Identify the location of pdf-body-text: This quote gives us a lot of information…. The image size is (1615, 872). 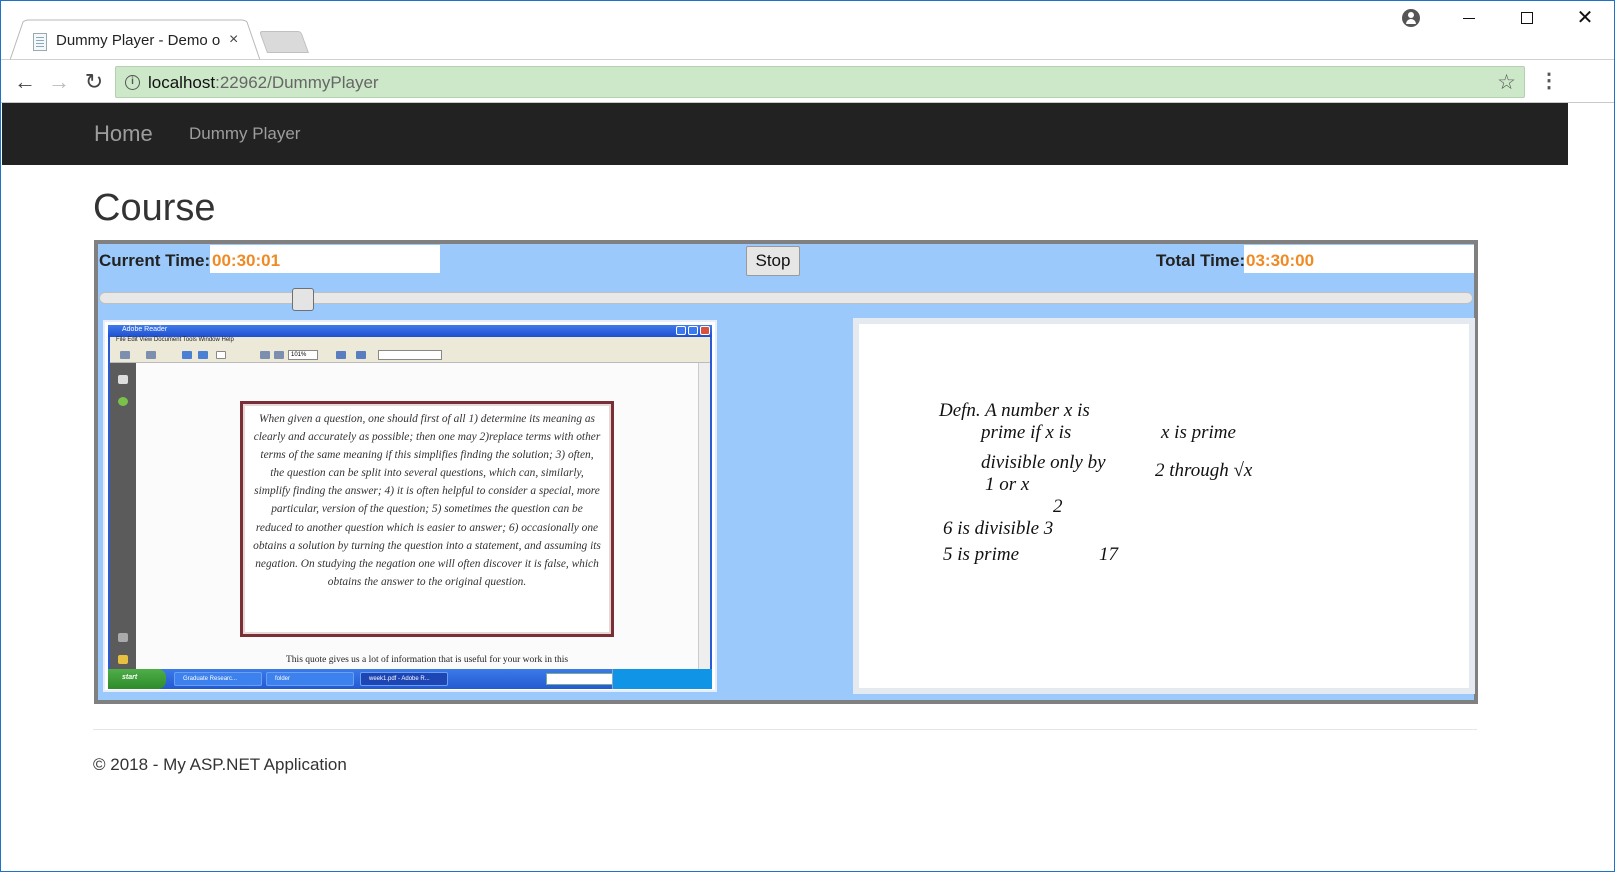
(427, 660).